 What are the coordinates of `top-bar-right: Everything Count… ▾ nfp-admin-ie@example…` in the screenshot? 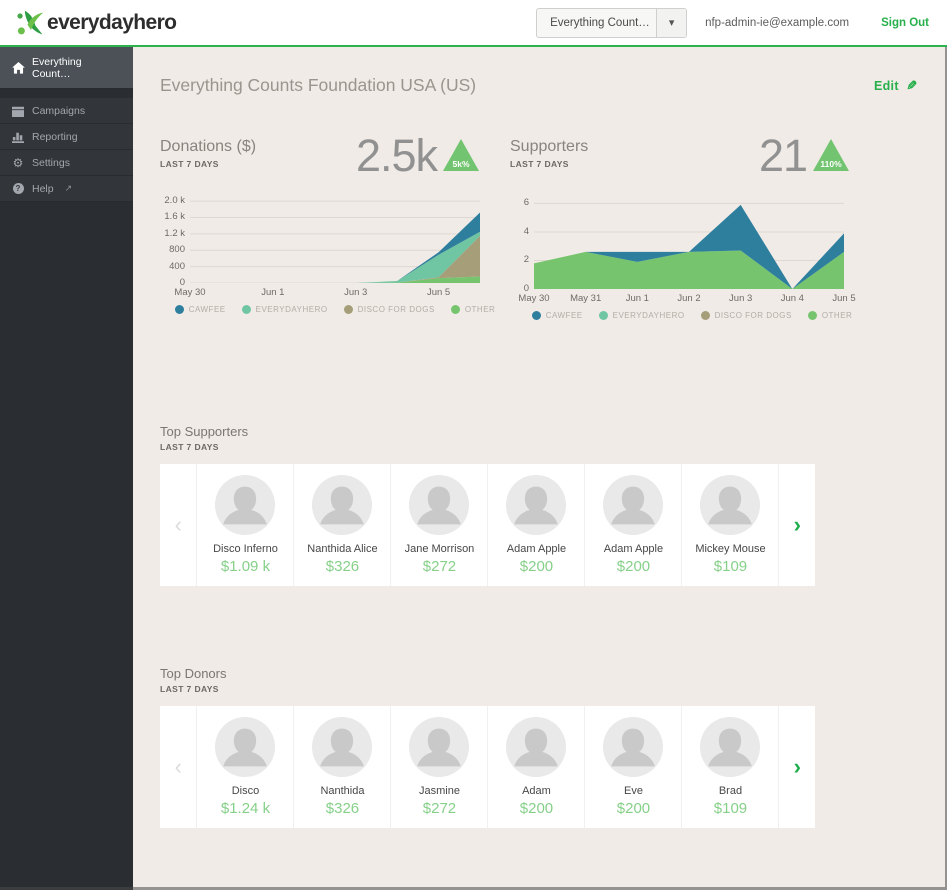 It's located at (734, 22).